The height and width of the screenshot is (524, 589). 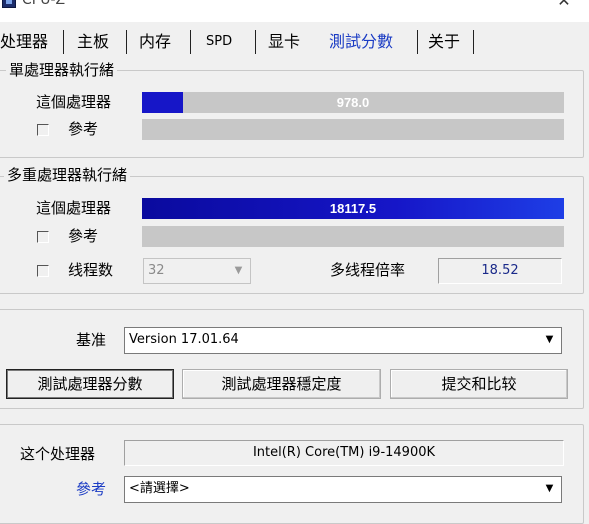 I want to click on benchmark-label: 基准, so click(x=91, y=340).